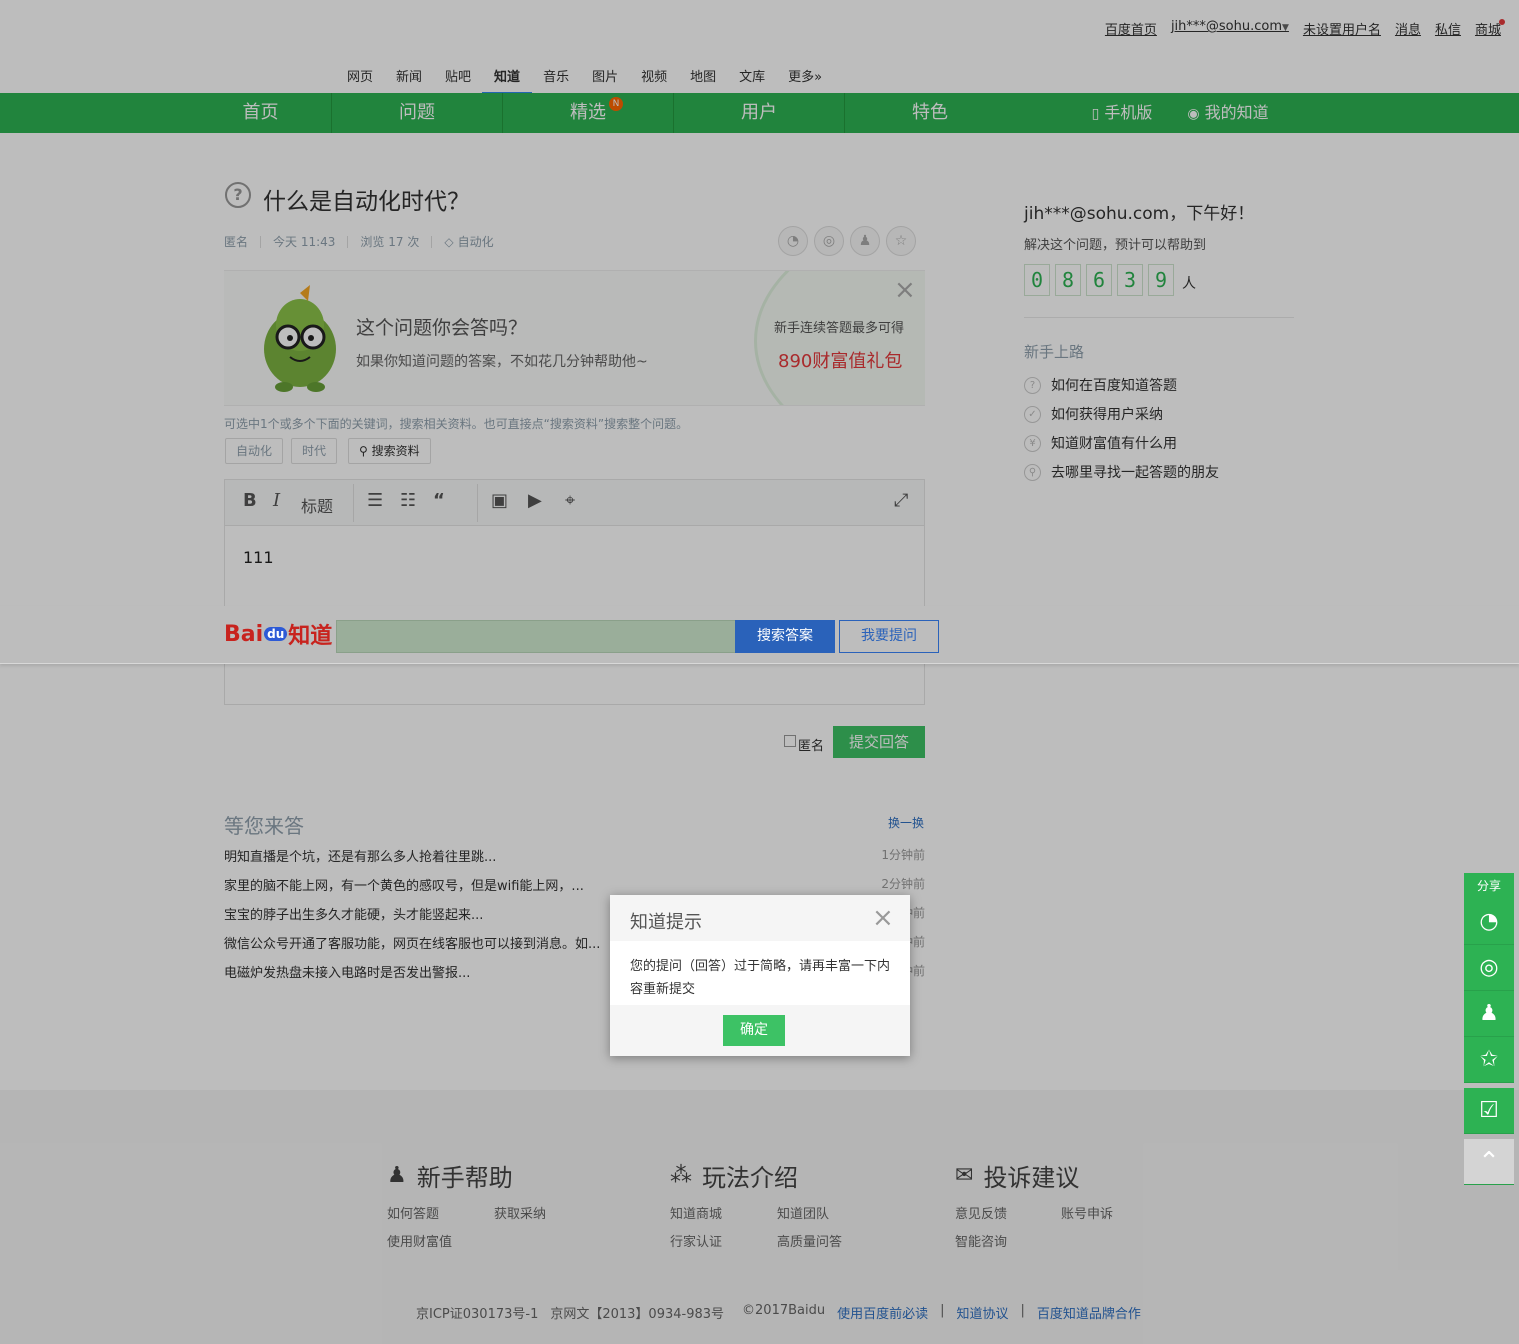  Describe the element at coordinates (889, 636) in the screenshot. I see `ask-question-button: 我要提问` at that location.